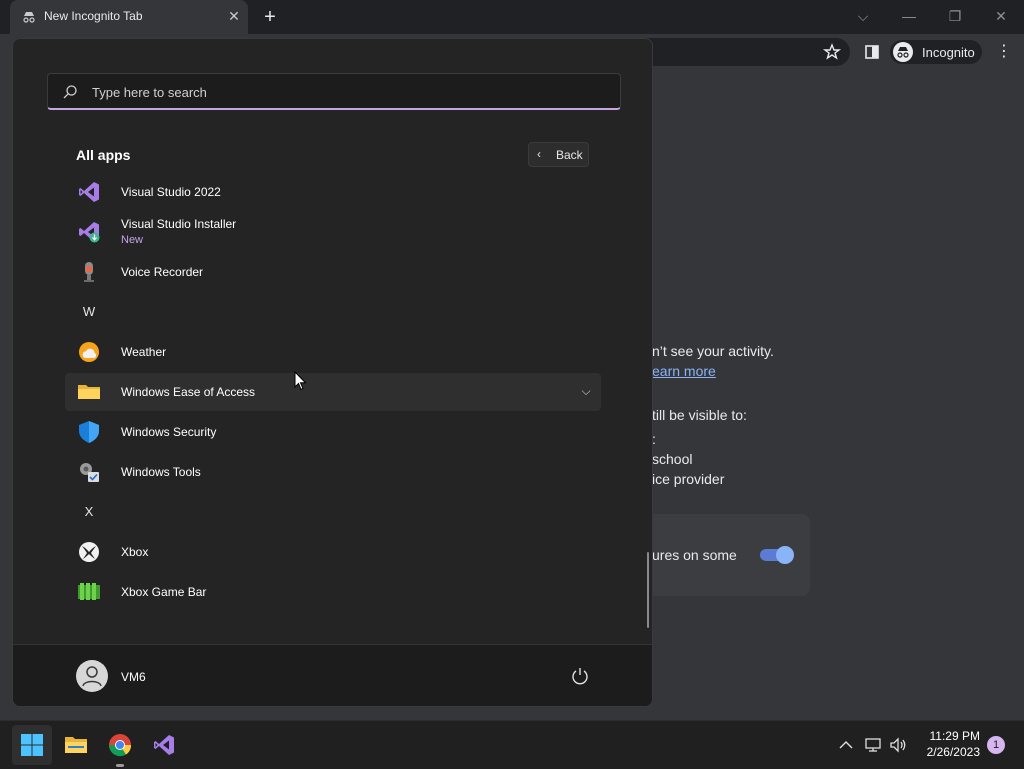  I want to click on power-icon, so click(580, 676).